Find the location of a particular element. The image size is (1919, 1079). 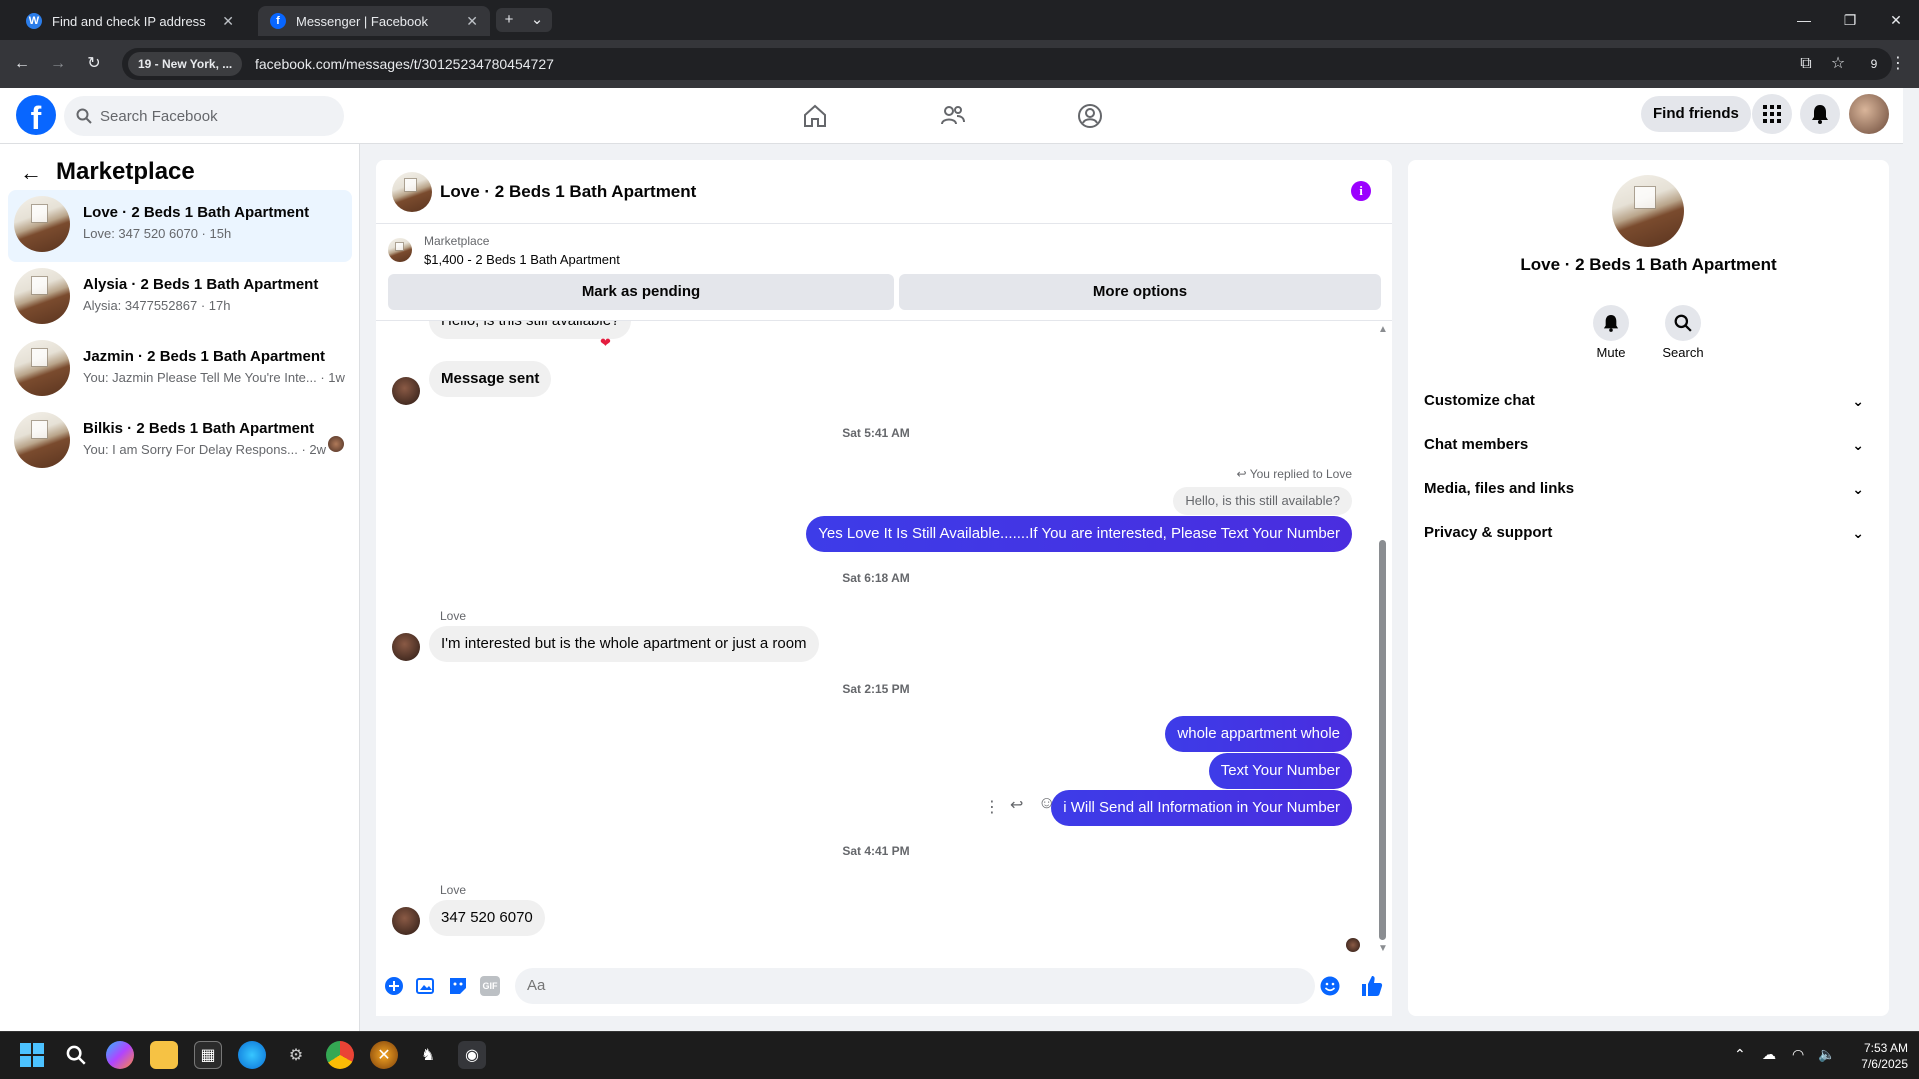

search-in-chat-button is located at coordinates (1683, 323).